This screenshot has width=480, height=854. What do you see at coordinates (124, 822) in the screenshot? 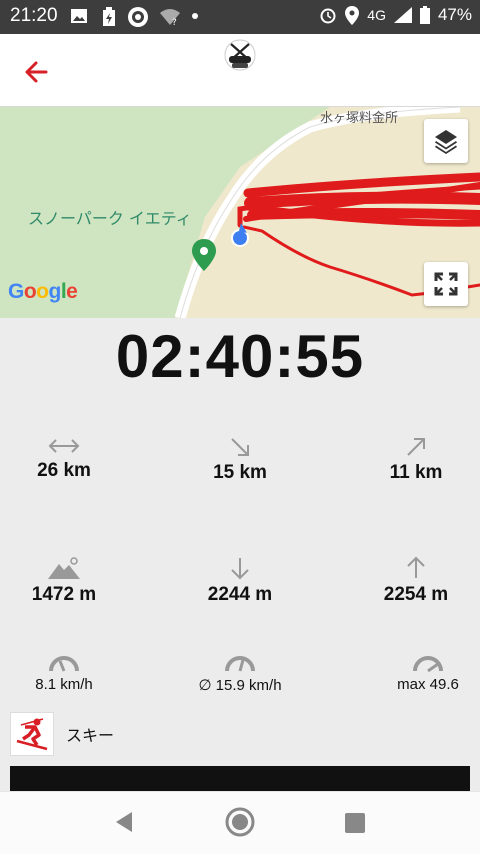
I see `nav-back-icon` at bounding box center [124, 822].